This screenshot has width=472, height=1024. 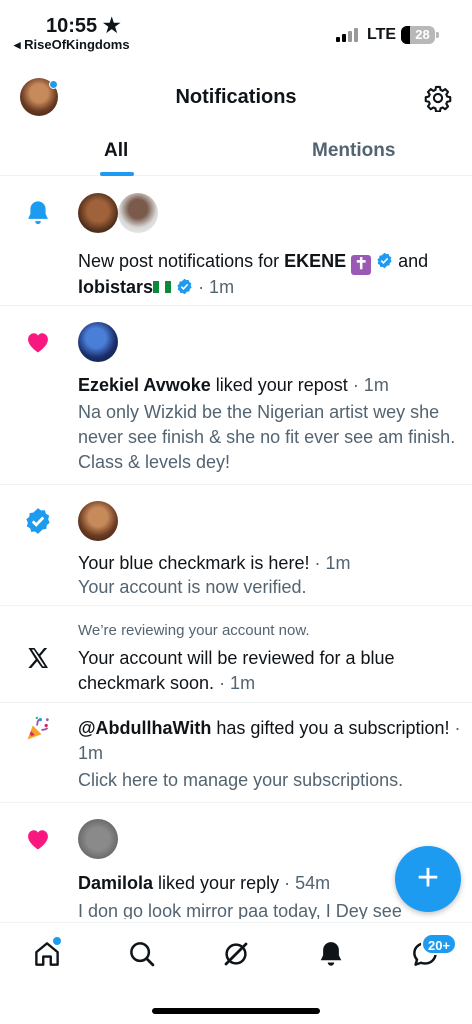 What do you see at coordinates (236, 1011) in the screenshot?
I see `home-indicator` at bounding box center [236, 1011].